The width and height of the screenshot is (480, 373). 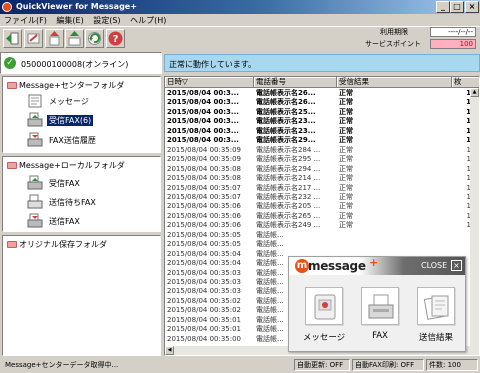 I want to click on table-row: 2015/08/04 00:3... 電話帳表示名25... 正常 1, so click(x=318, y=112).